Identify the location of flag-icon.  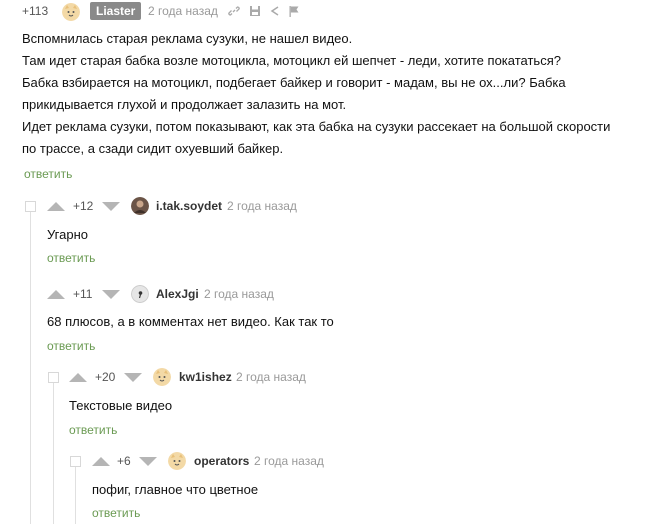
(294, 11).